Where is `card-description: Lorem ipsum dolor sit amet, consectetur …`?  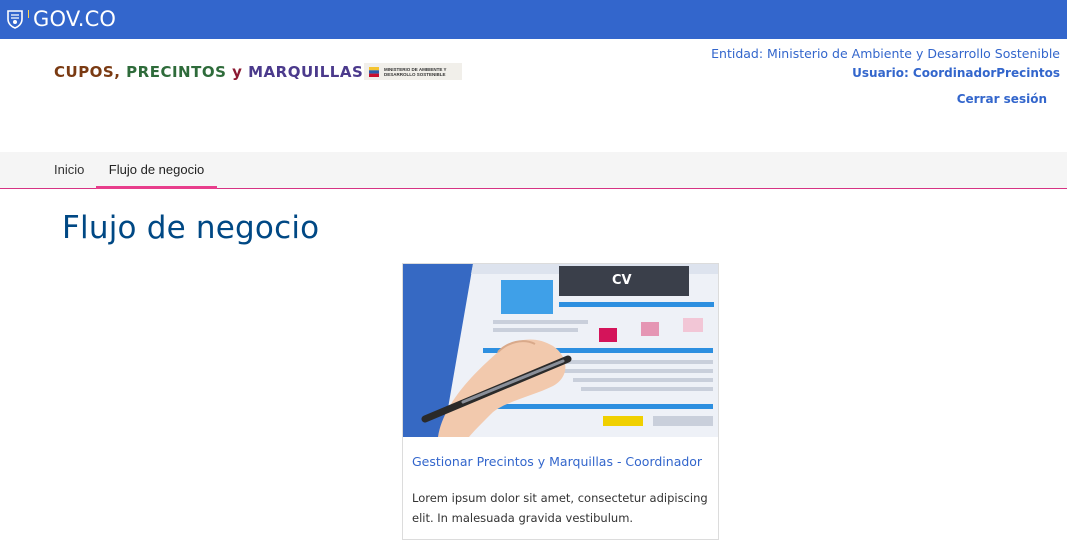 card-description: Lorem ipsum dolor sit amet, consectetur … is located at coordinates (560, 508).